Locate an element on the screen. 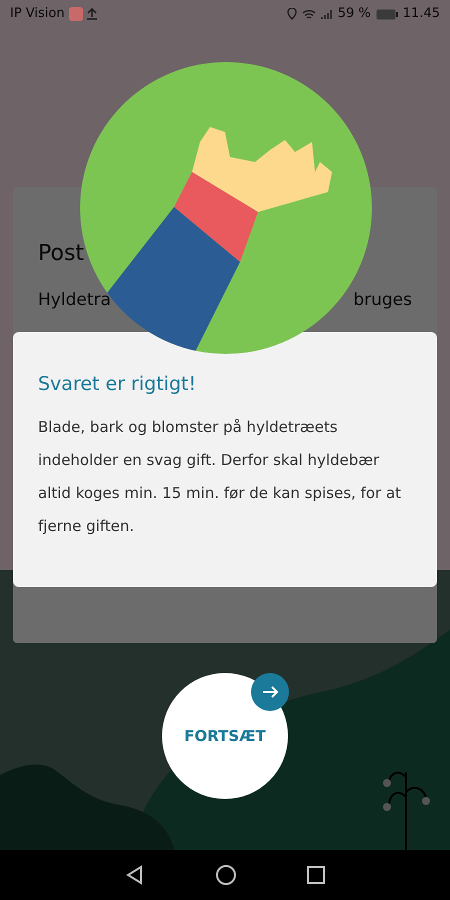 The width and height of the screenshot is (450, 900). battery-icon is located at coordinates (387, 14).